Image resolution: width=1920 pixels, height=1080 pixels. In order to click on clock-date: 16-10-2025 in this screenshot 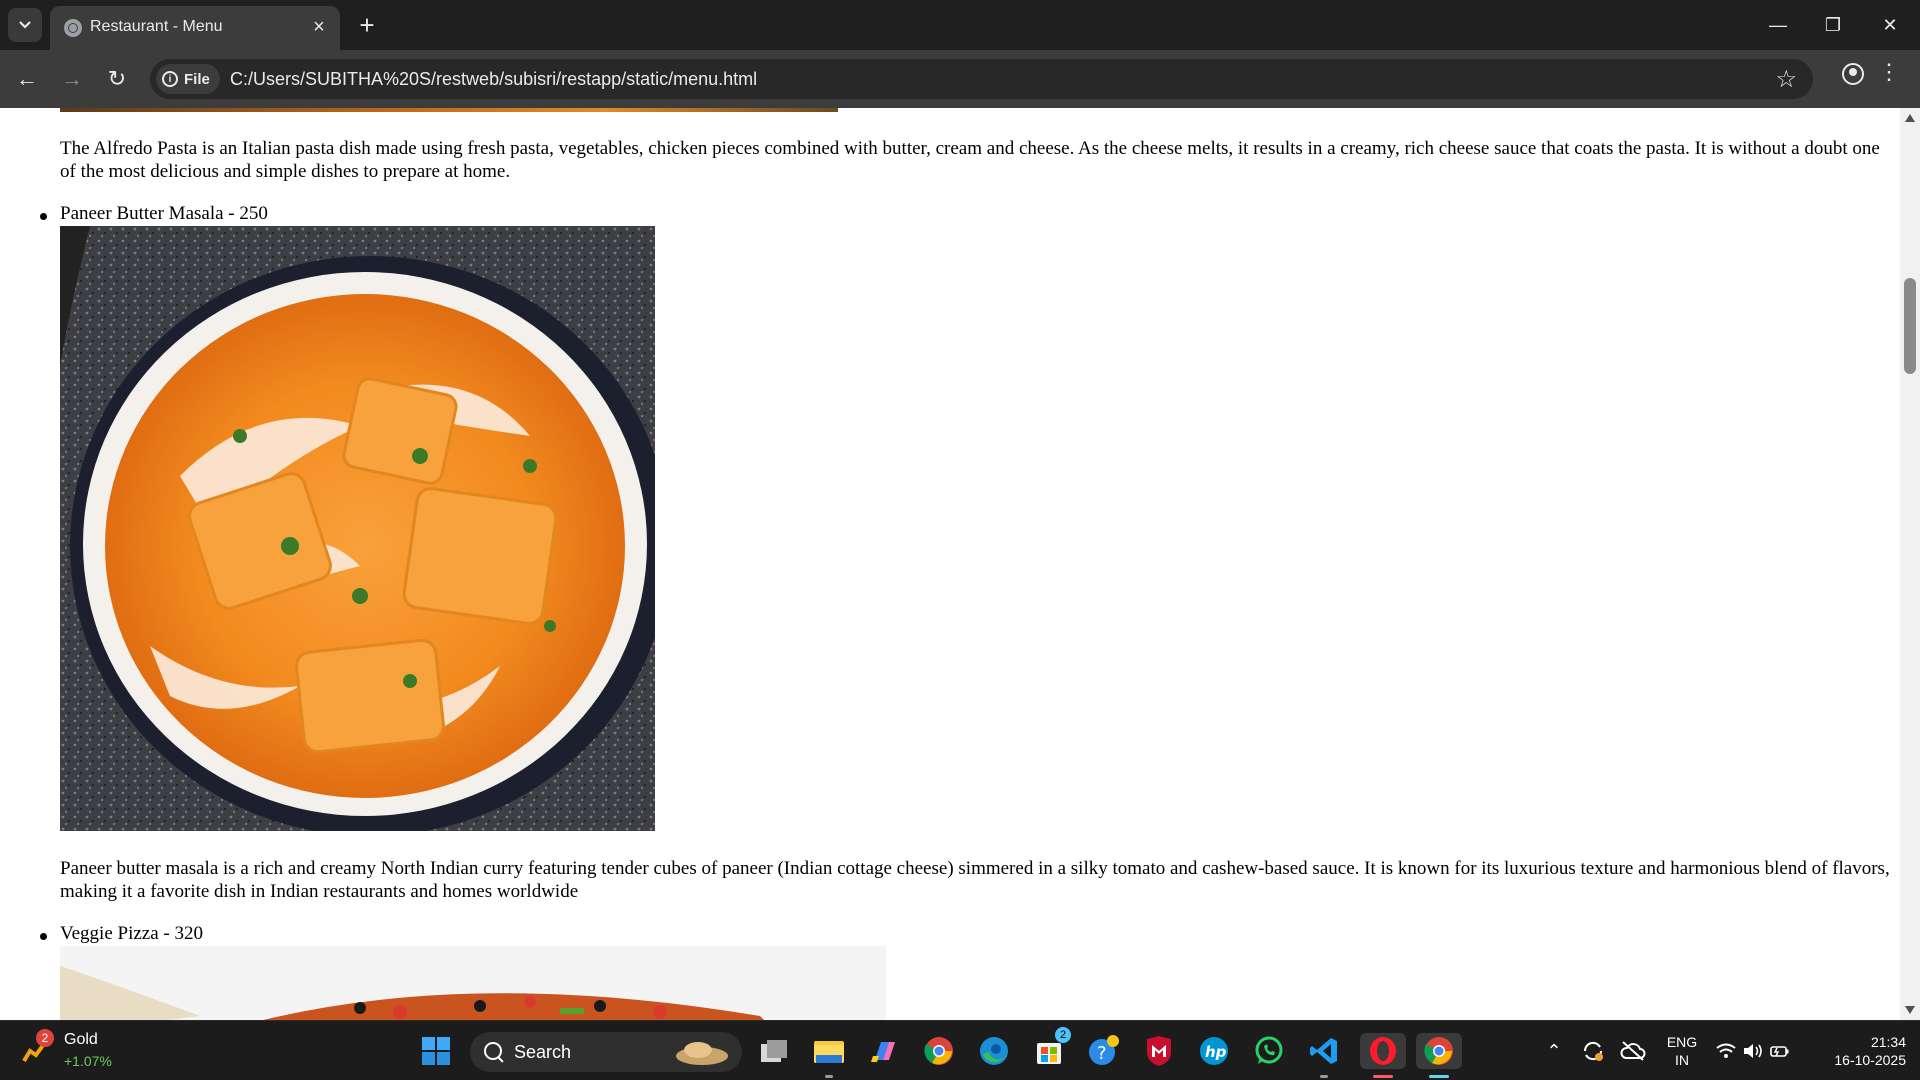, I will do `click(1870, 1060)`.